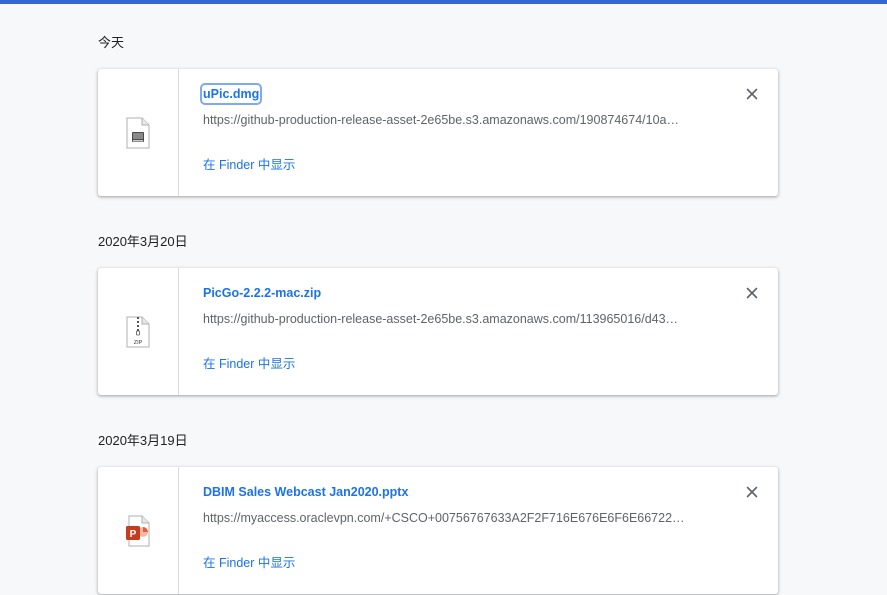 The height and width of the screenshot is (595, 887). Describe the element at coordinates (138, 343) in the screenshot. I see `zip-label: ZIP` at that location.